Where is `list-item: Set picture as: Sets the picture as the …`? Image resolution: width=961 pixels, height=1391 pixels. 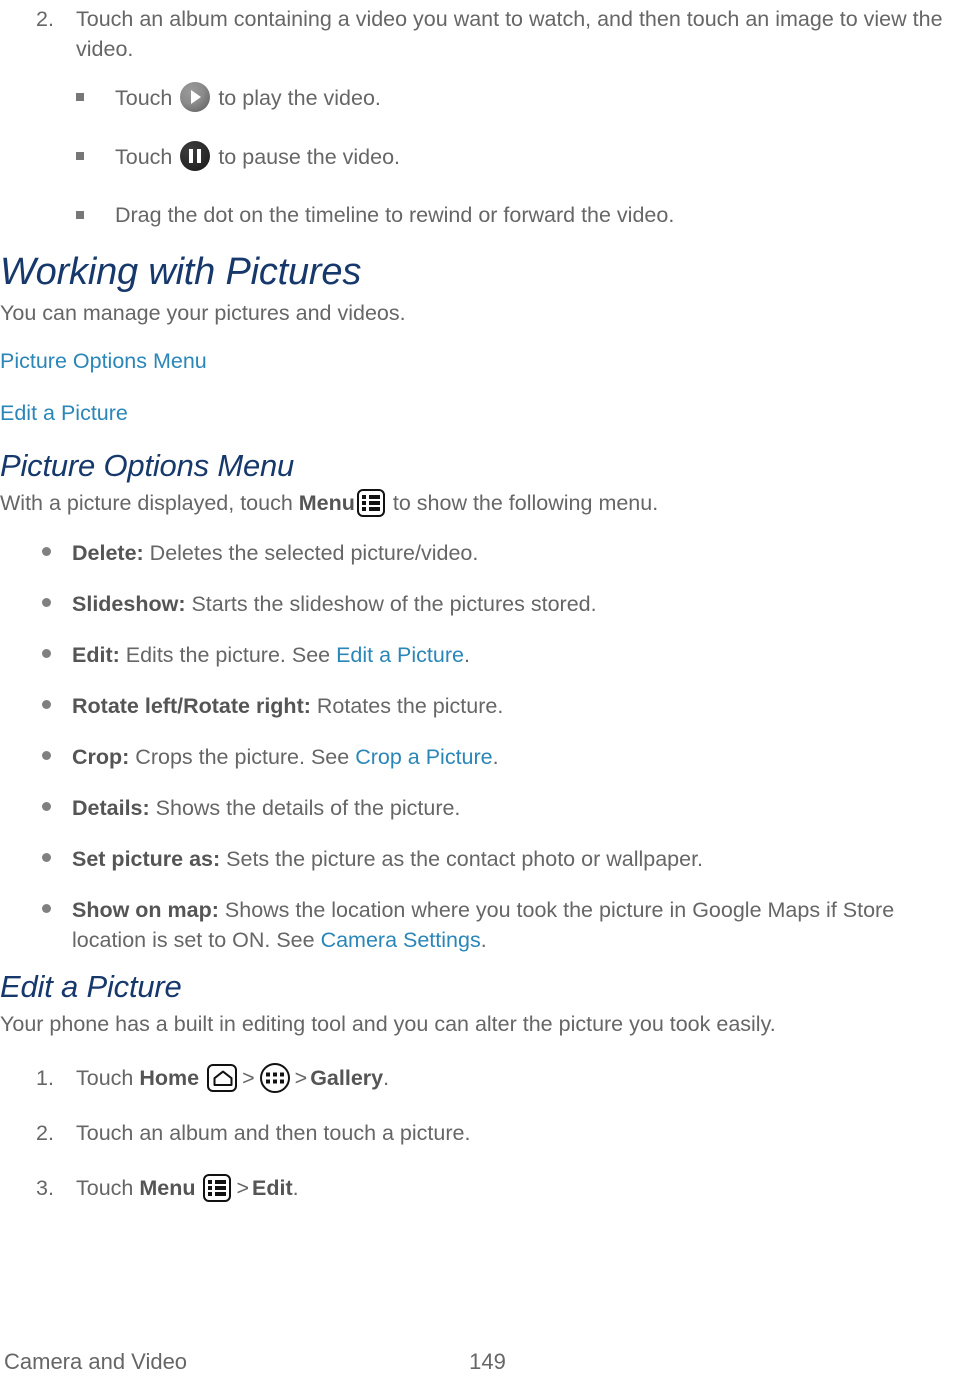 list-item: Set picture as: Sets the picture as the … is located at coordinates (480, 859).